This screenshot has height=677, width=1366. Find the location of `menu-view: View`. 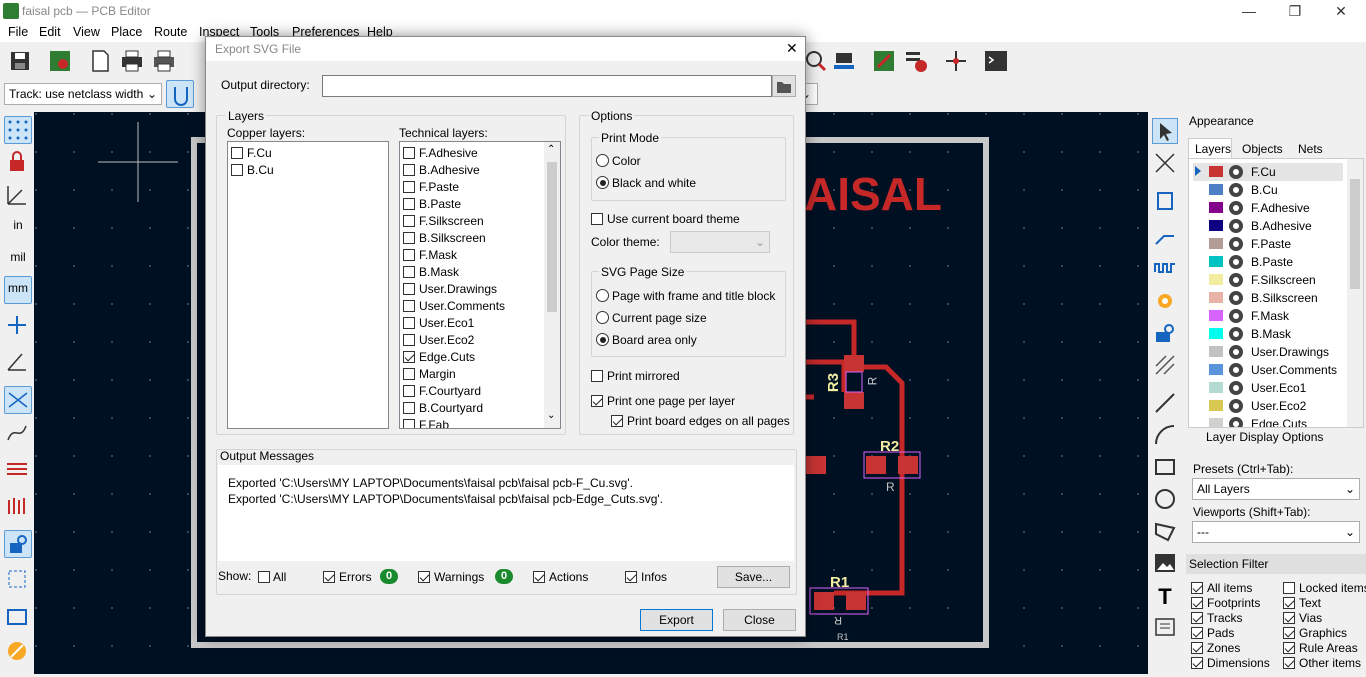

menu-view: View is located at coordinates (86, 32).